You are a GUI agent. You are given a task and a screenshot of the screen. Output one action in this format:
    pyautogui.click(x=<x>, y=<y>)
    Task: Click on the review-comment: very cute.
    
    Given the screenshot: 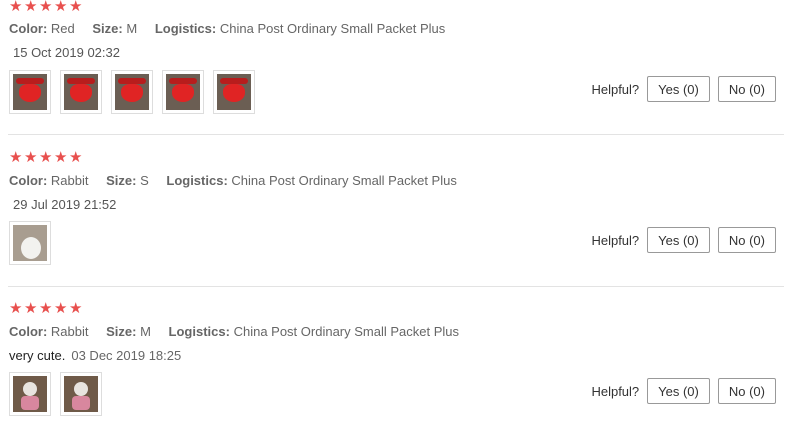 What is the action you would take?
    pyautogui.click(x=37, y=355)
    